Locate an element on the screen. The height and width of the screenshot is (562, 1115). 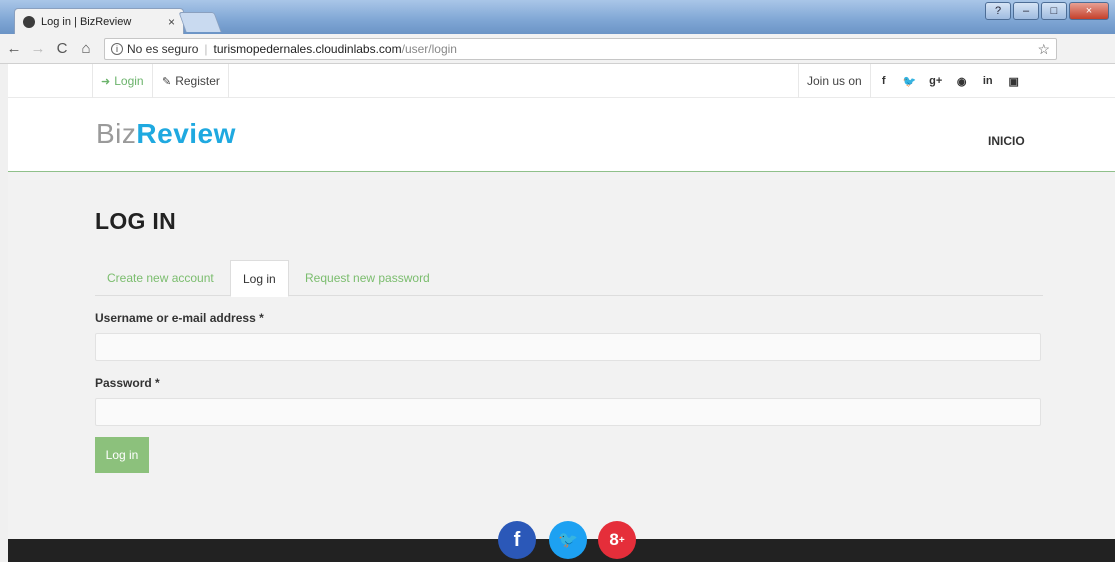
site-logo: BizReview is located at coordinates (166, 134).